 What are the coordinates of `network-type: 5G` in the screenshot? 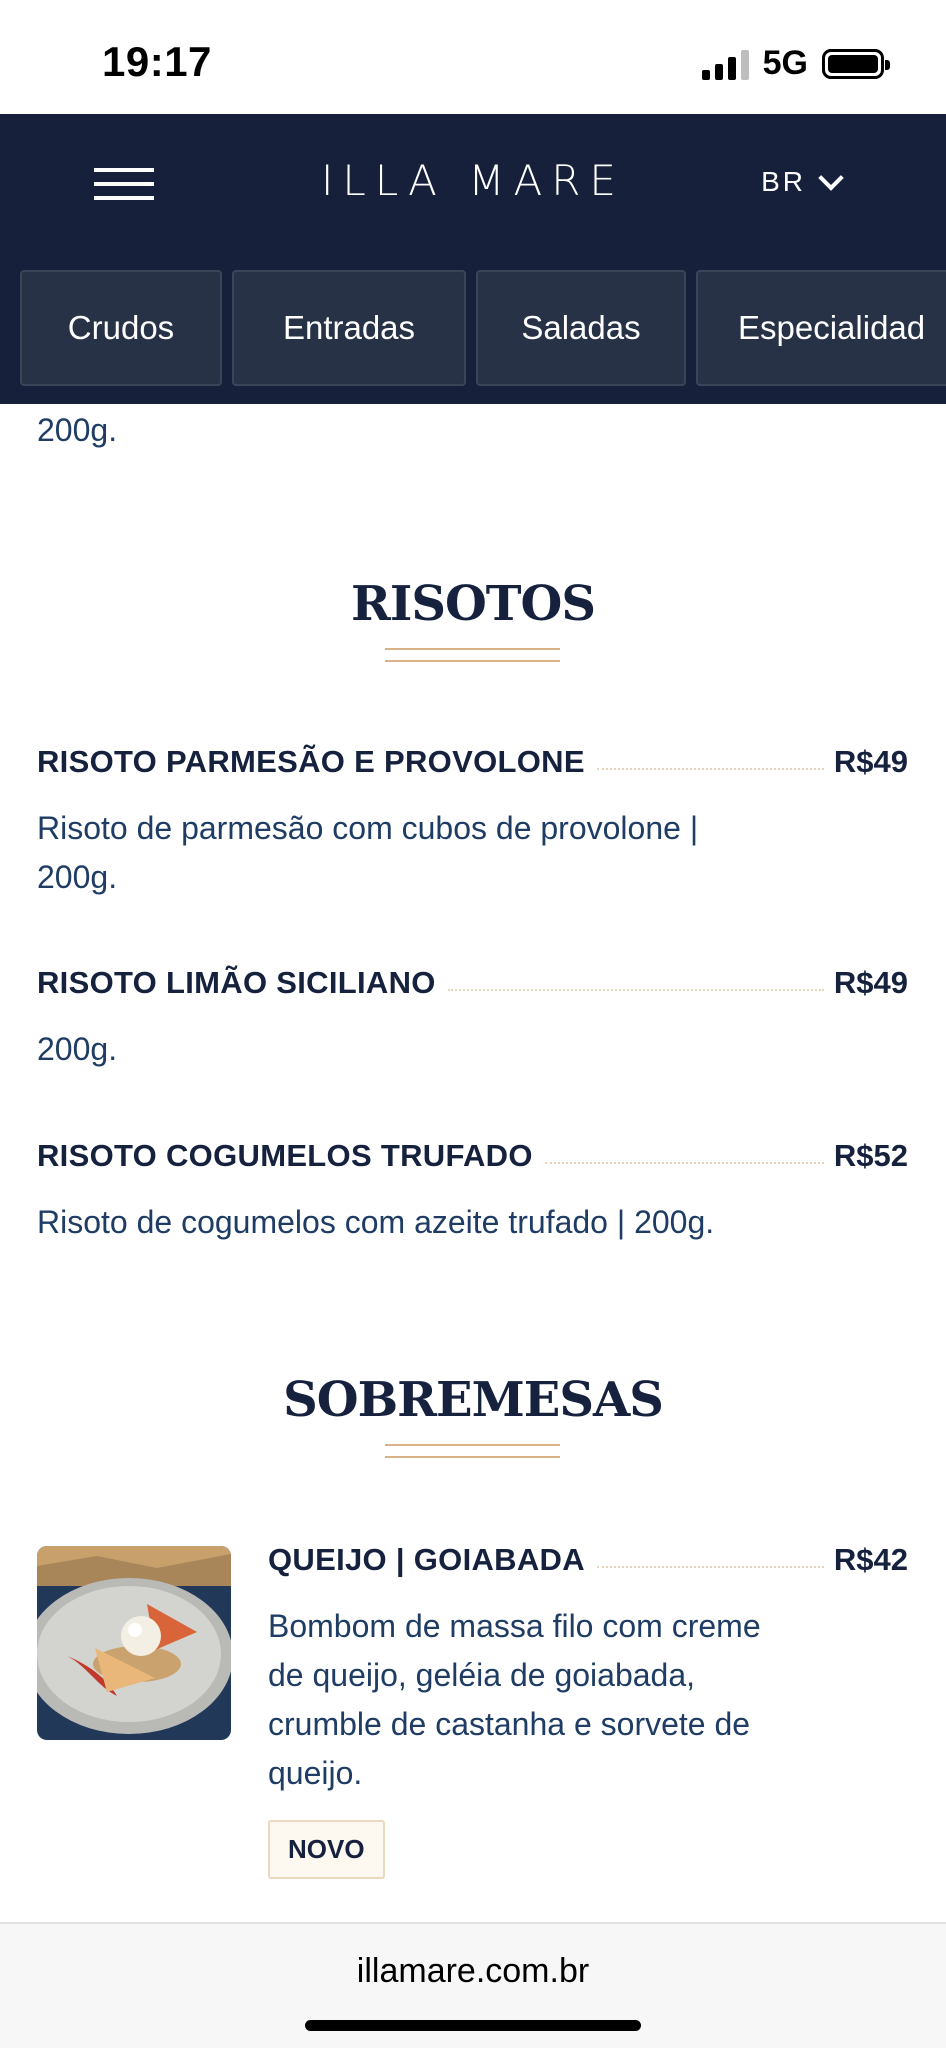 It's located at (785, 63).